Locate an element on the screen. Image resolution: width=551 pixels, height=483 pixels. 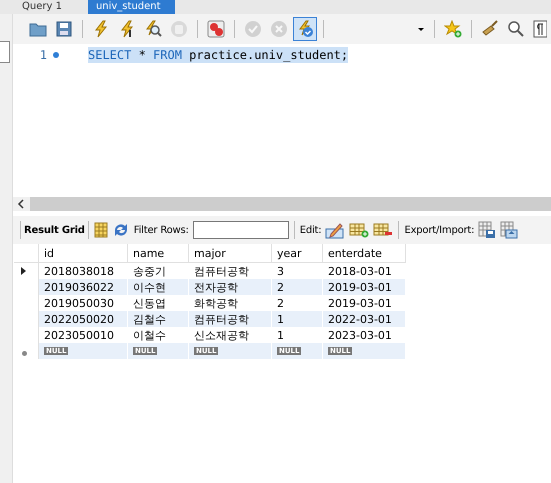
edit-label: Edit: is located at coordinates (311, 230).